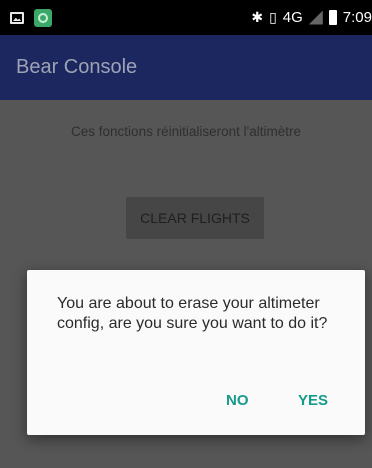 The height and width of the screenshot is (468, 372). Describe the element at coordinates (17, 18) in the screenshot. I see `photo-icon` at that location.